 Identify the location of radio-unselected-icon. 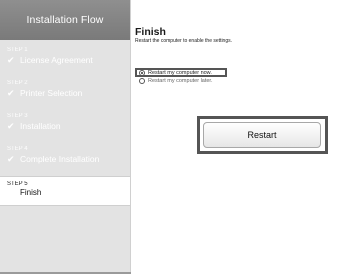
(142, 81).